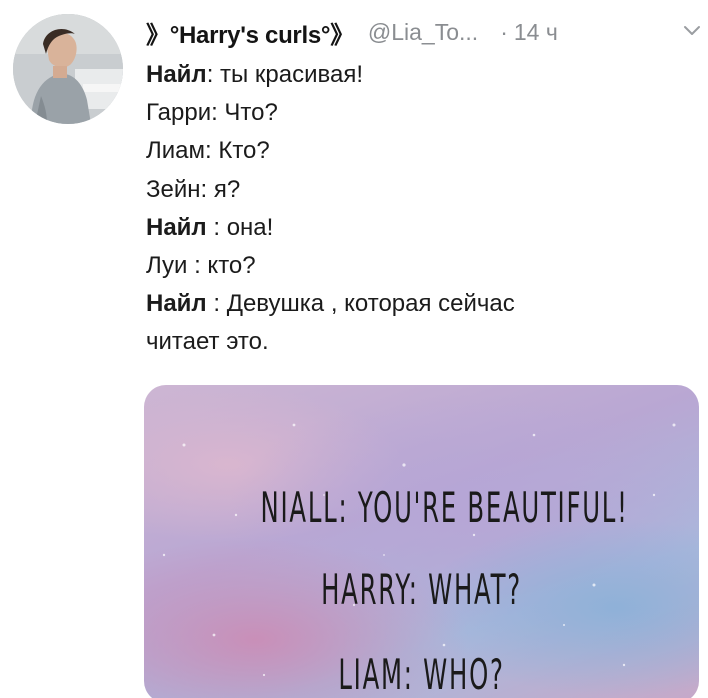 This screenshot has width=708, height=698. I want to click on line-text: Луи : кто?, so click(201, 265).